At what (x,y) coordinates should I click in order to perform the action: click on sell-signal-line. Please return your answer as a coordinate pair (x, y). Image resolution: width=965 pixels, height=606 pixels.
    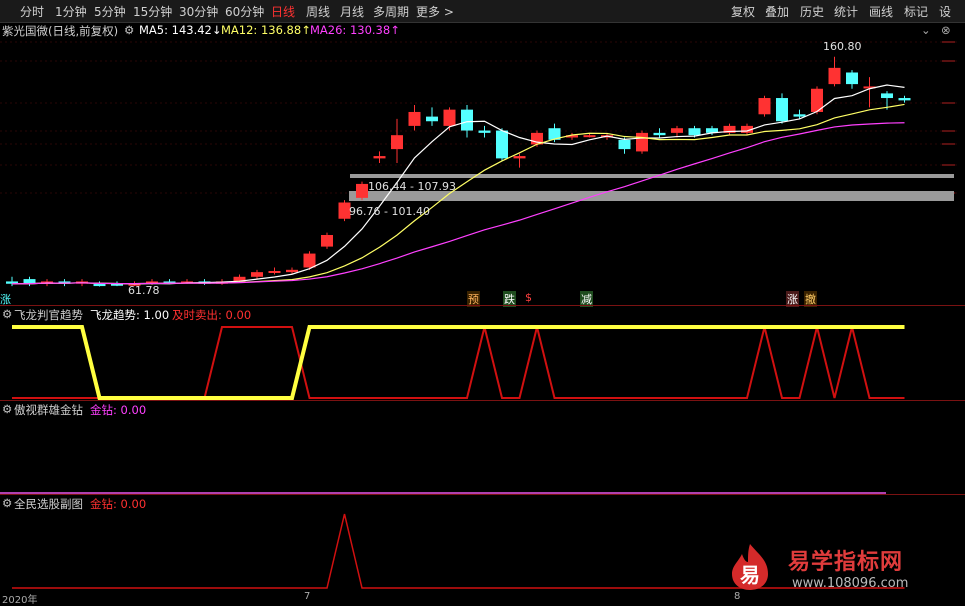
    Looking at the image, I should click on (458, 362).